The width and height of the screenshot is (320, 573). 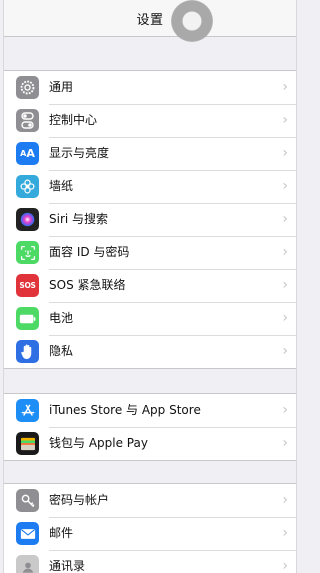 I want to click on app-store-icon, so click(x=27, y=410).